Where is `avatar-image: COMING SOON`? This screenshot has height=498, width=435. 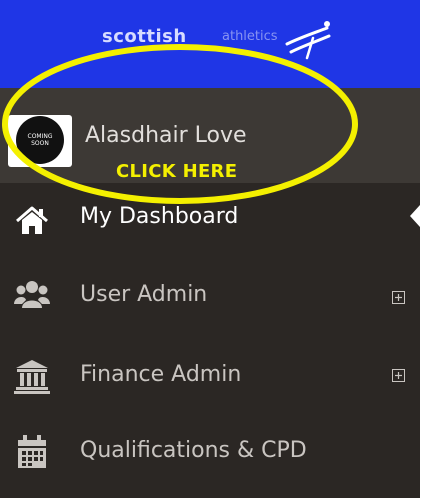 avatar-image: COMING SOON is located at coordinates (40, 140).